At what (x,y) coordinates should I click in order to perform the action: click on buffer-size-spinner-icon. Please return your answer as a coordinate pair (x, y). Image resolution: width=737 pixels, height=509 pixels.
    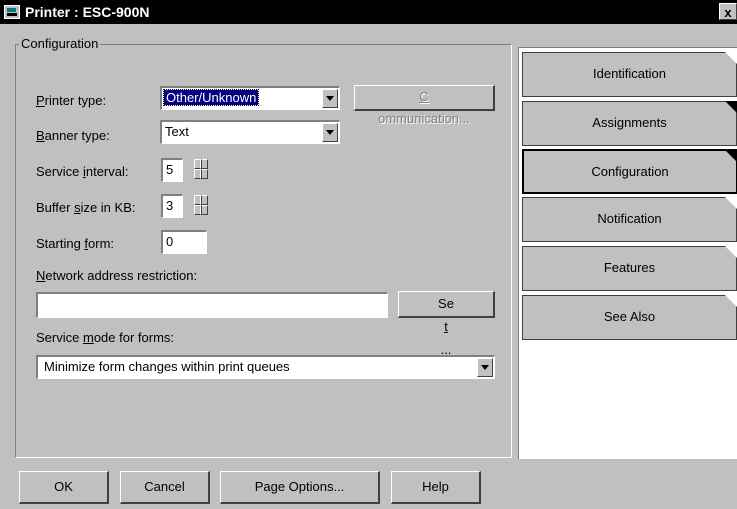
    Looking at the image, I should click on (201, 206).